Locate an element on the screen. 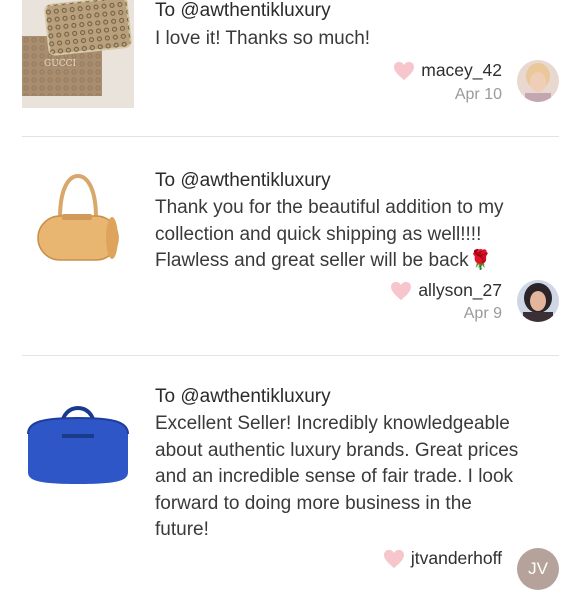  reviewer-username: macey_42 is located at coordinates (461, 70).